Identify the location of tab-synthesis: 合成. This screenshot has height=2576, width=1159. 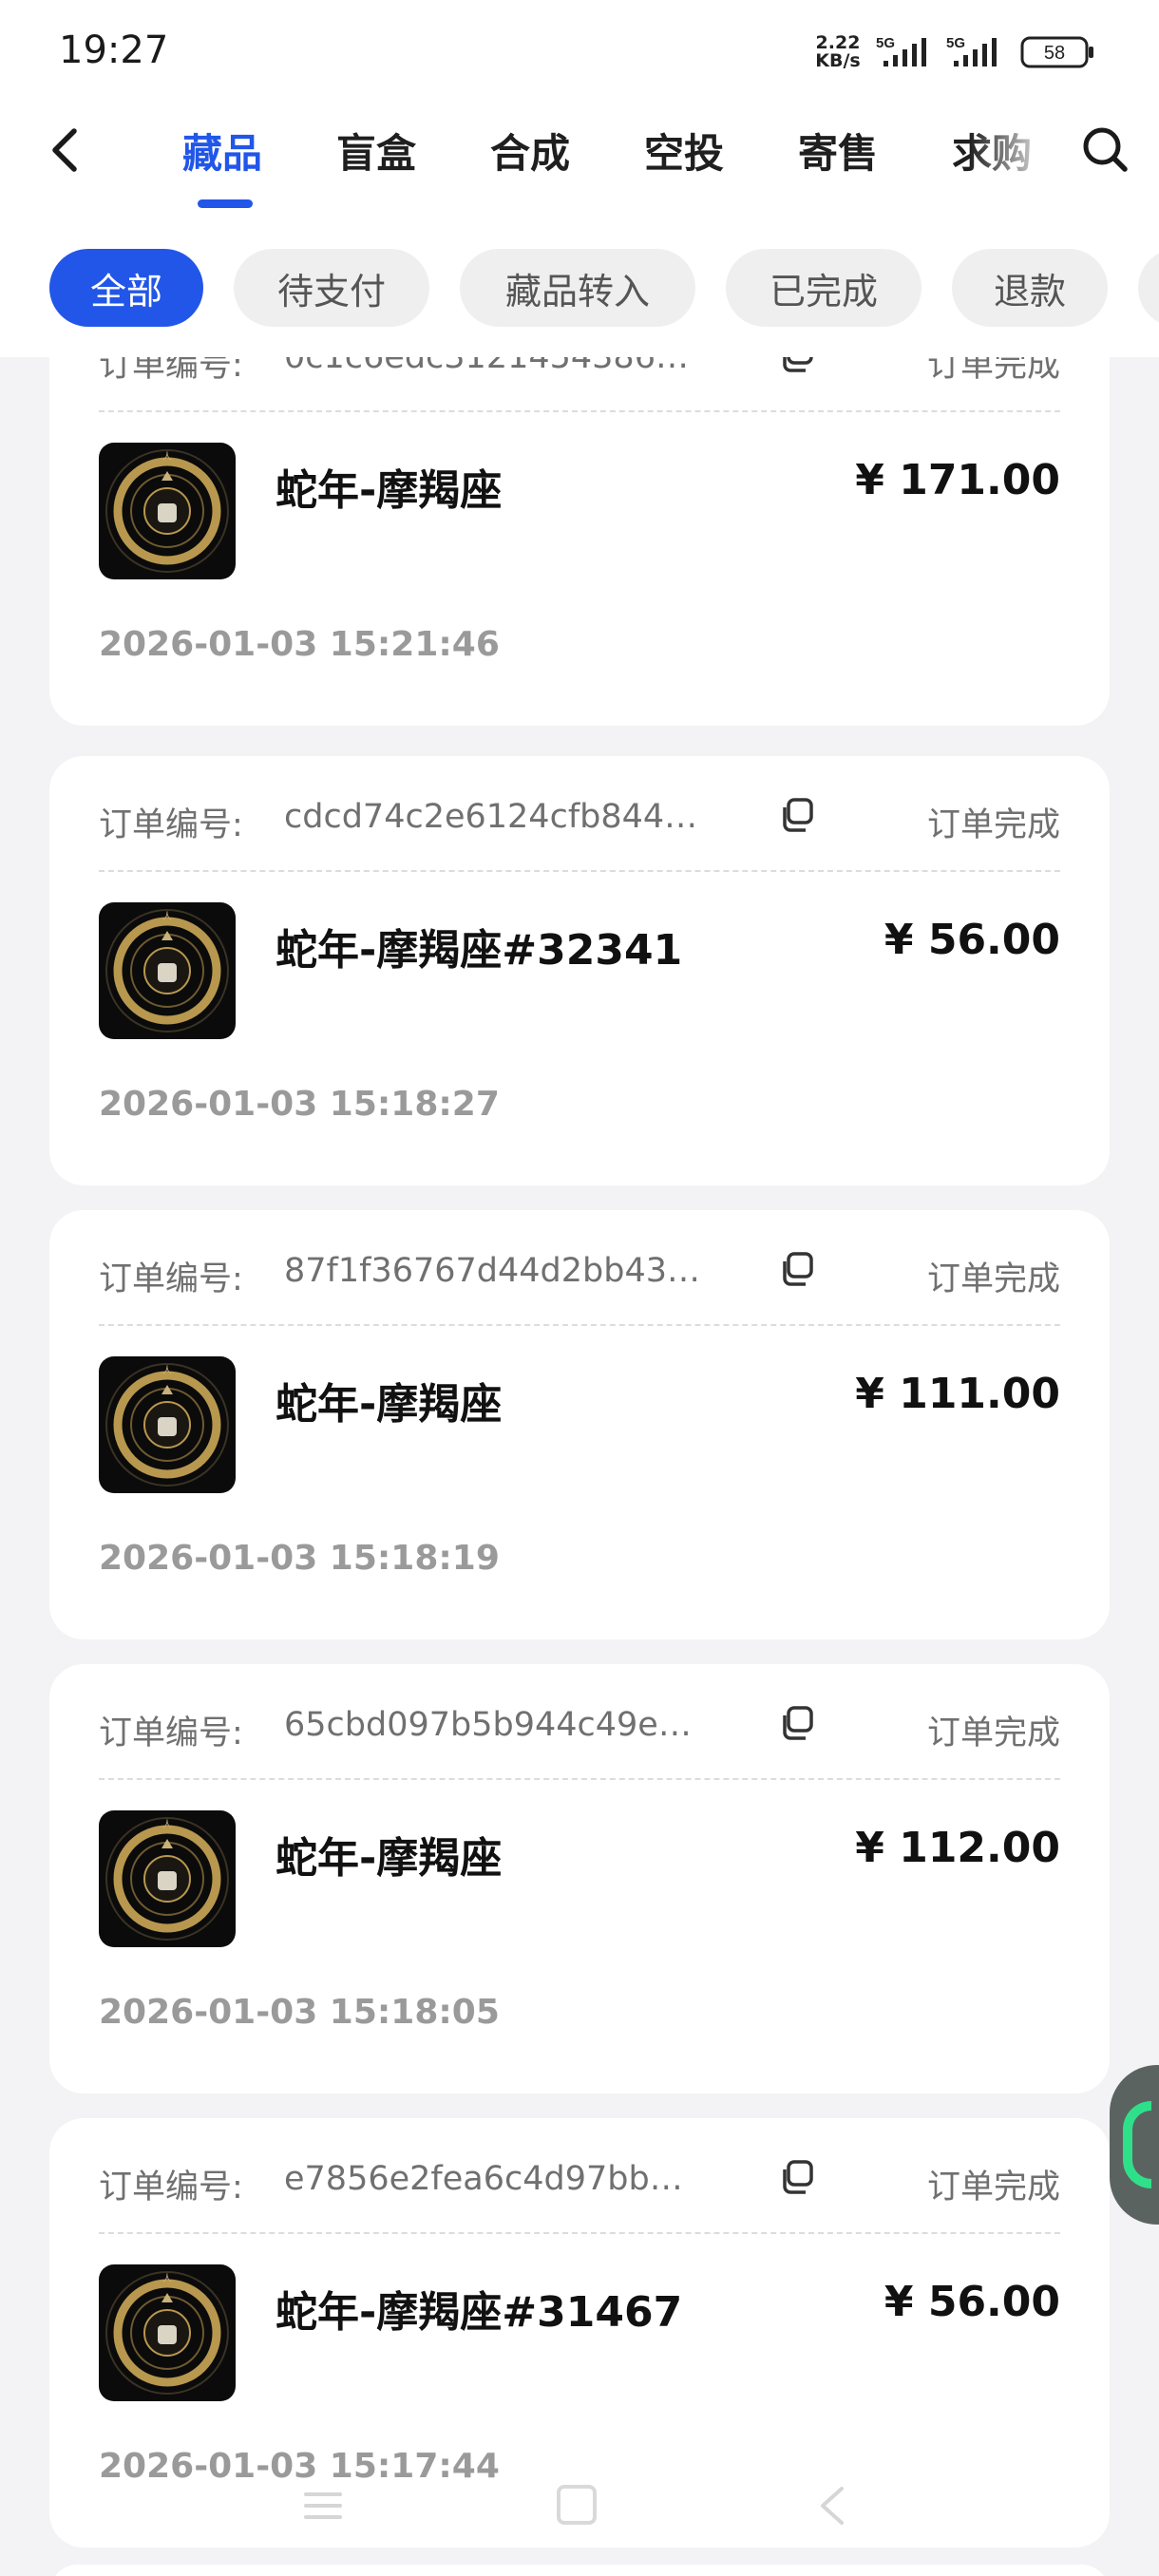
(530, 151).